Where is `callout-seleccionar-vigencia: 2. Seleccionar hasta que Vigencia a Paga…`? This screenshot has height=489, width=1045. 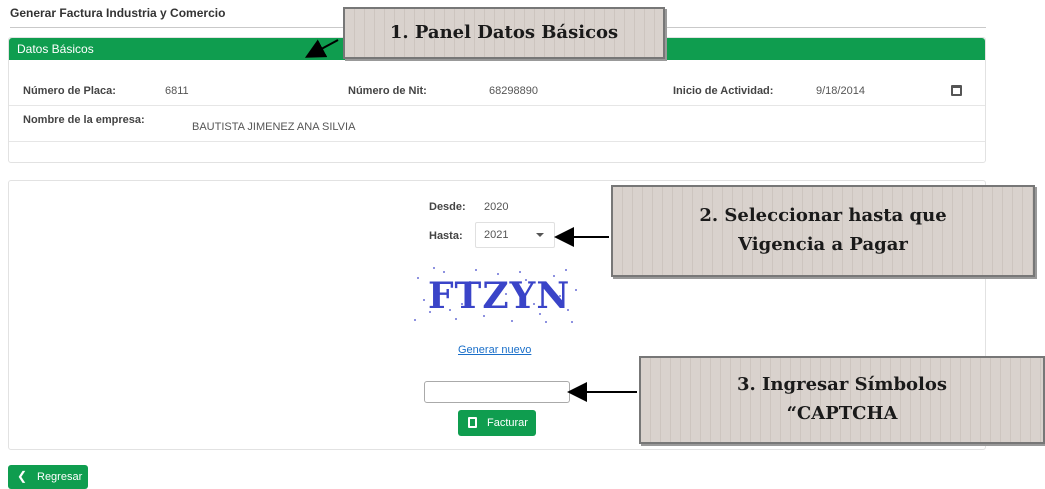
callout-seleccionar-vigencia: 2. Seleccionar hasta que Vigencia a Paga… is located at coordinates (823, 231).